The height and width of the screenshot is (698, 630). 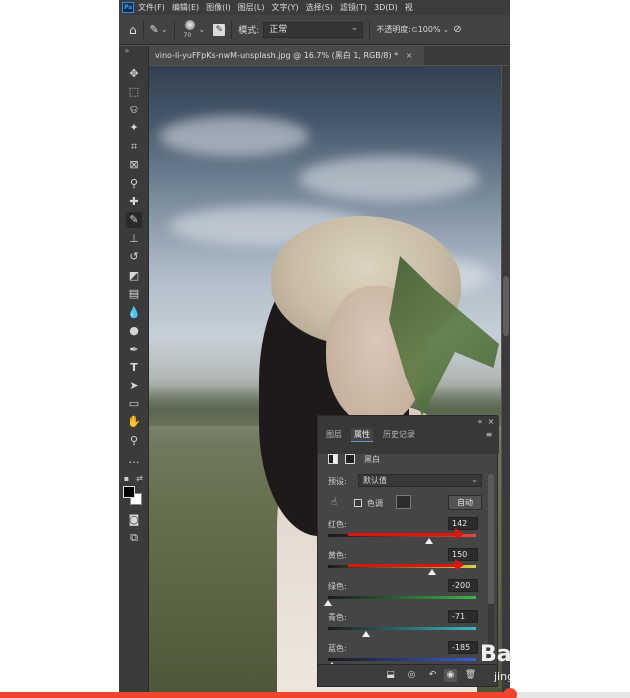 What do you see at coordinates (337, 586) in the screenshot?
I see `slider-label: 绿色:` at bounding box center [337, 586].